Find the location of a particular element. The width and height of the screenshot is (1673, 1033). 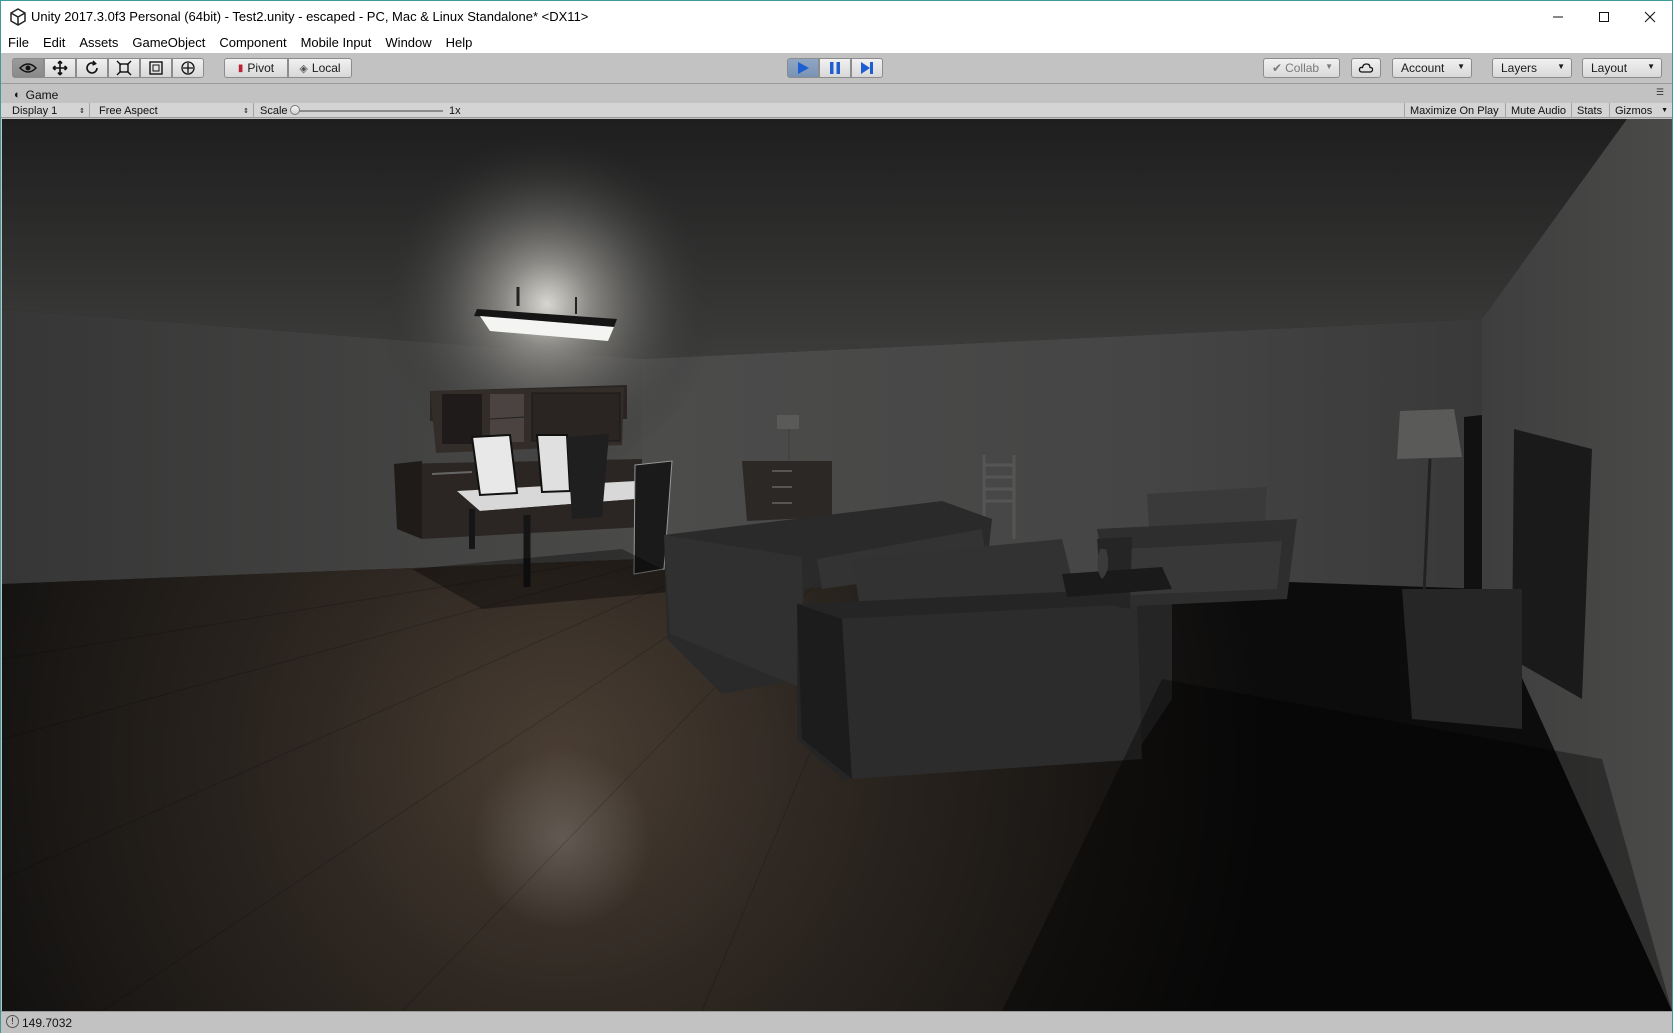

gizmos-dropdown: Gizmos ▼ is located at coordinates (1641, 110).